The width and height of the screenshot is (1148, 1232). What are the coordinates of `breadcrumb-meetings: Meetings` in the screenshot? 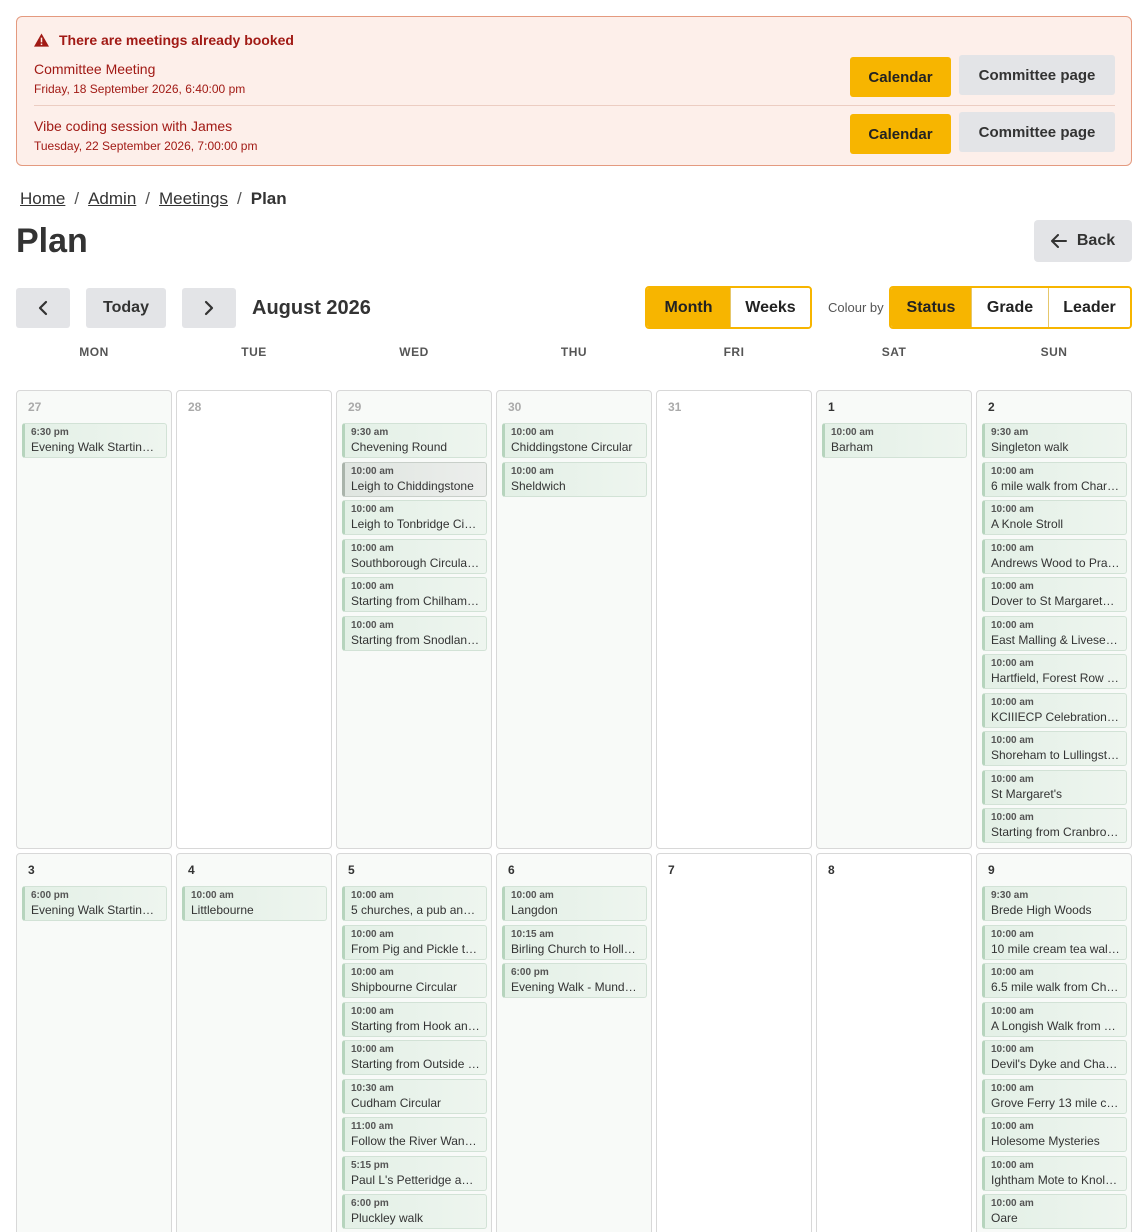 It's located at (193, 199).